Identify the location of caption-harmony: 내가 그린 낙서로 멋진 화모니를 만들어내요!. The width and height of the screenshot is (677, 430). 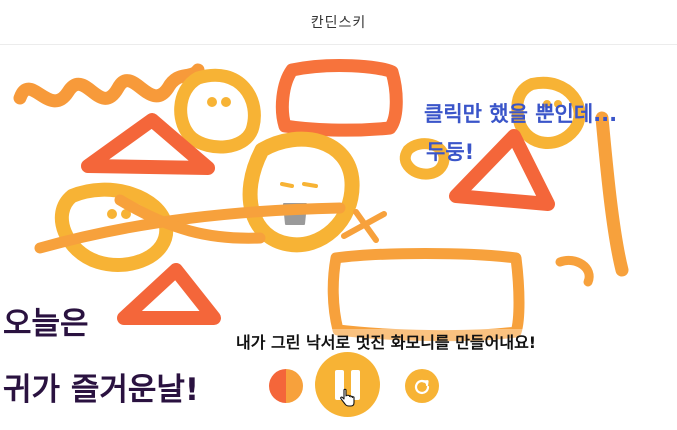
(386, 341).